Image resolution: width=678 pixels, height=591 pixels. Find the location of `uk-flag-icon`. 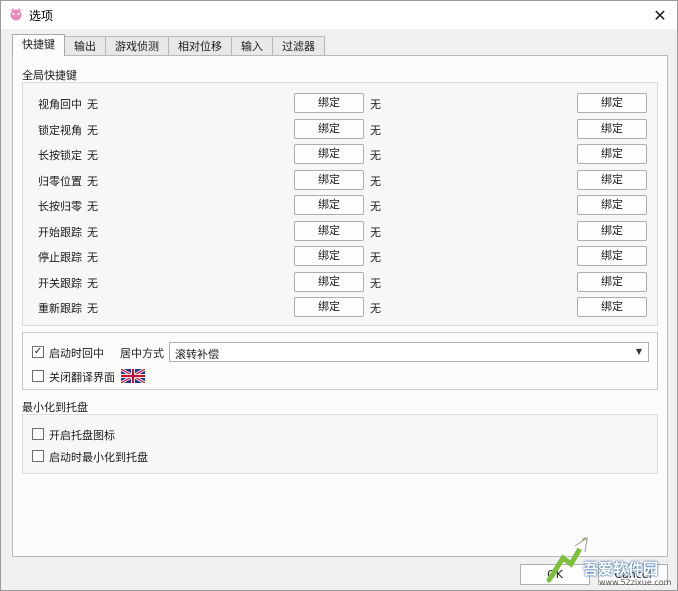

uk-flag-icon is located at coordinates (133, 376).